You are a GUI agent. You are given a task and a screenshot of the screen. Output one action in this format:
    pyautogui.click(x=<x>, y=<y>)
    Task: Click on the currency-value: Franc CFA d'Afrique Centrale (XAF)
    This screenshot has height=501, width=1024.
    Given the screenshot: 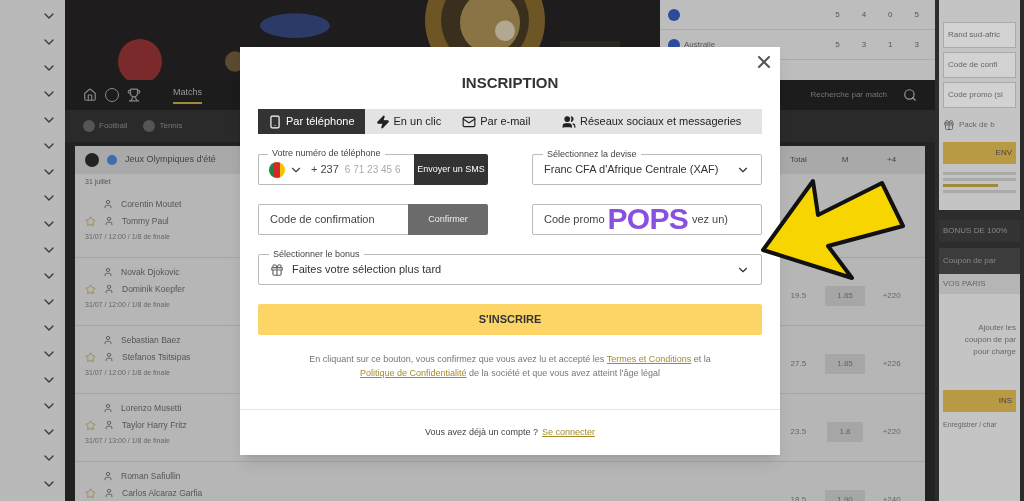 What is the action you would take?
    pyautogui.click(x=631, y=170)
    